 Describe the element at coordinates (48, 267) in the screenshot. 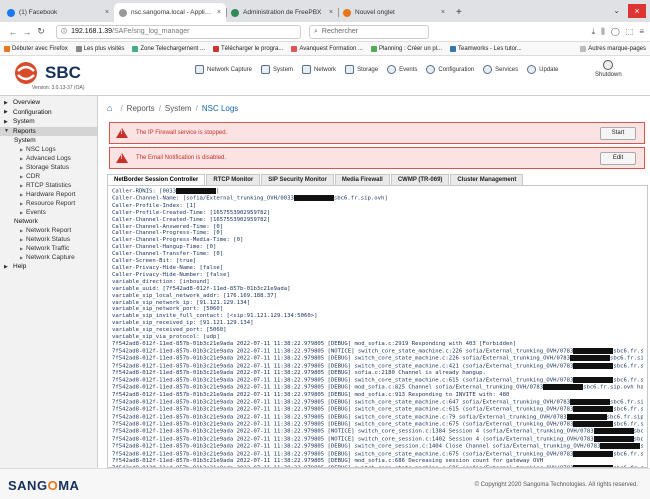

I see `sidebar-item-help: ▶ Help` at that location.